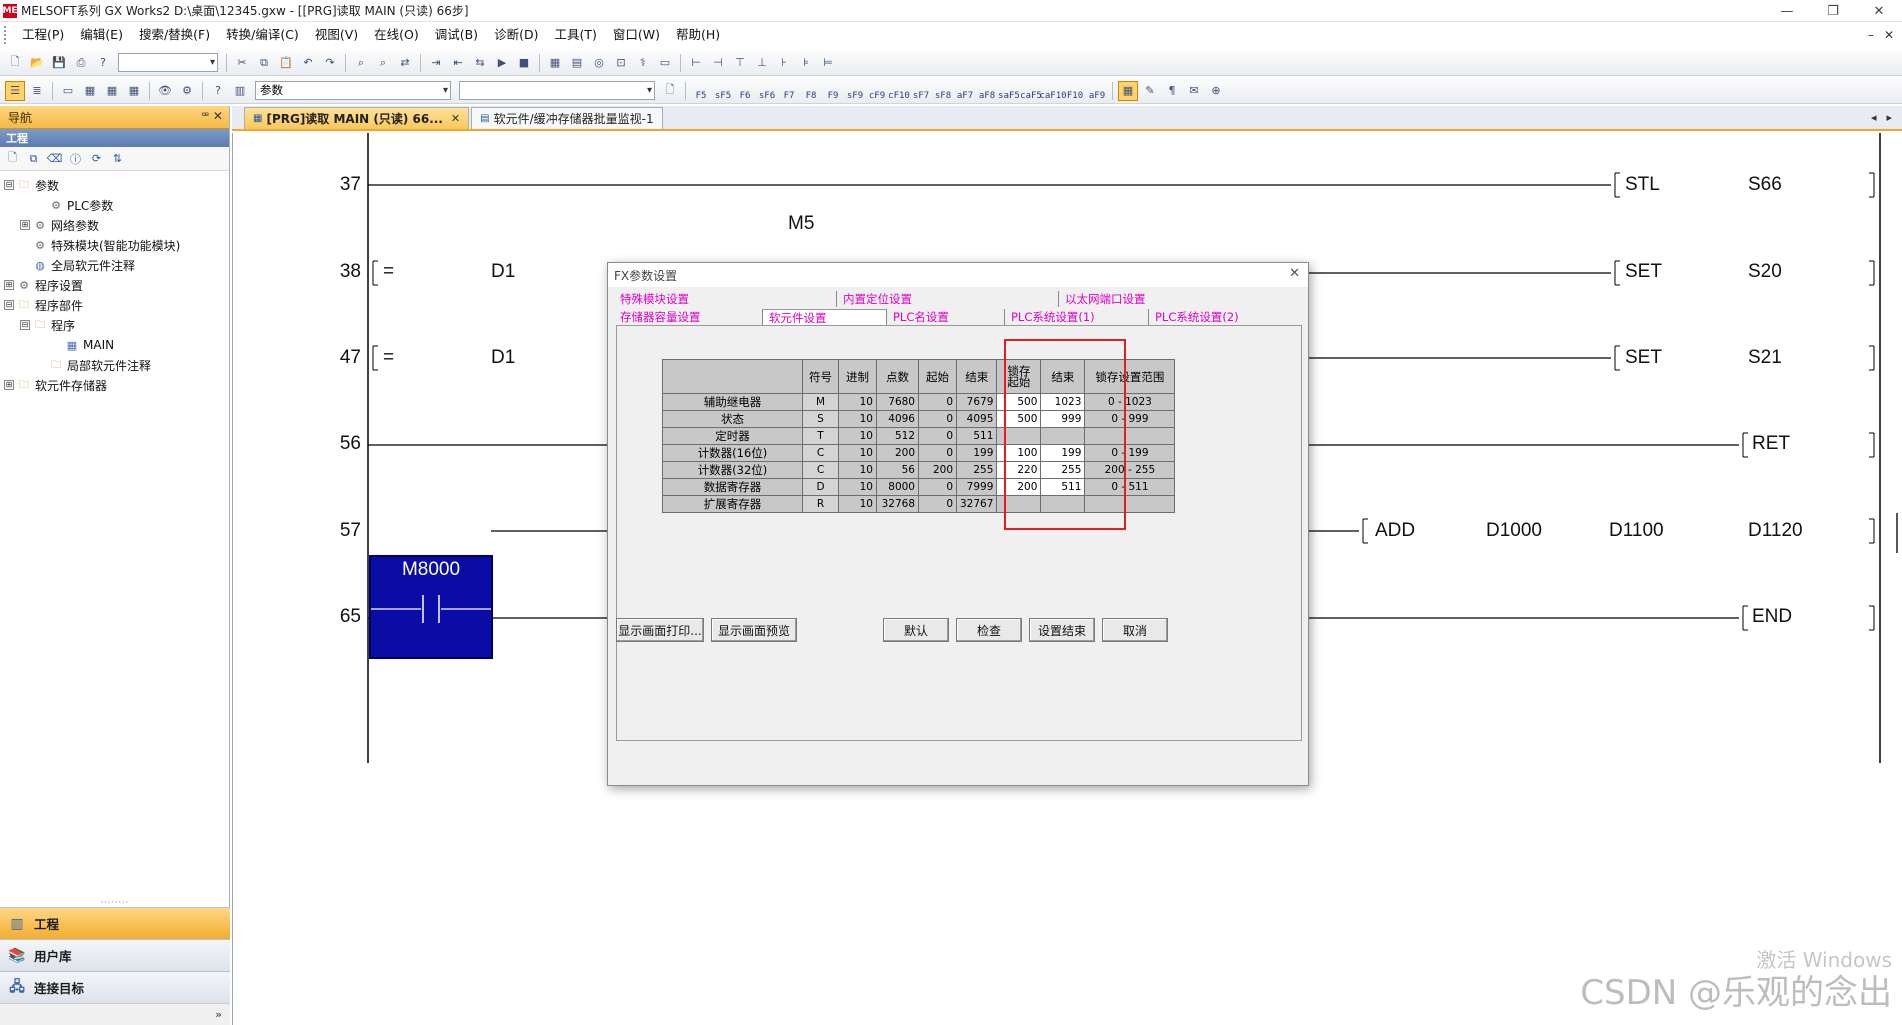  I want to click on ladder-key-icon: aF7, so click(965, 91).